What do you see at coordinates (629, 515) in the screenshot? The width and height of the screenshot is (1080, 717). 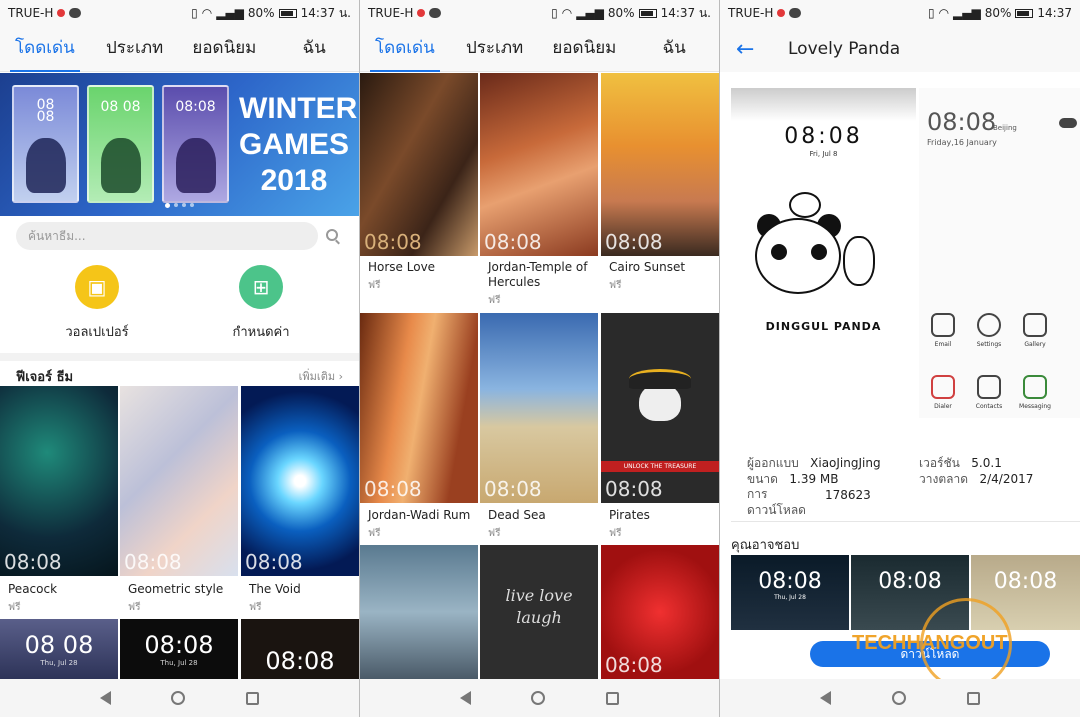 I see `theme-name: Pirates` at bounding box center [629, 515].